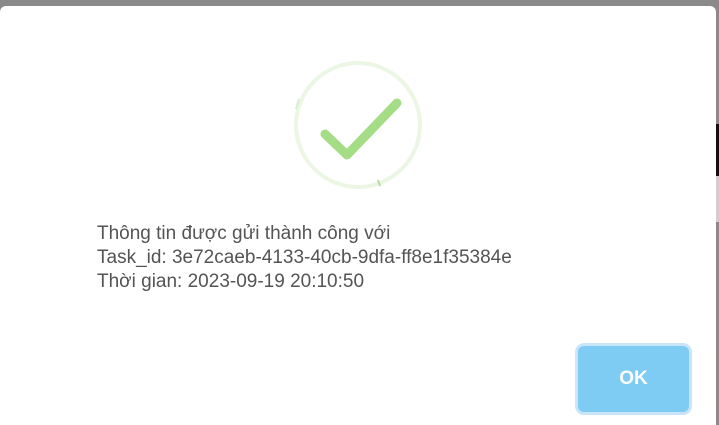  Describe the element at coordinates (358, 125) in the screenshot. I see `success-check-icon` at that location.